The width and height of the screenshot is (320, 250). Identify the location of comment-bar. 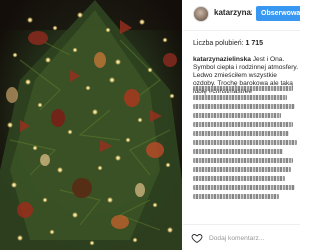
(241, 237).